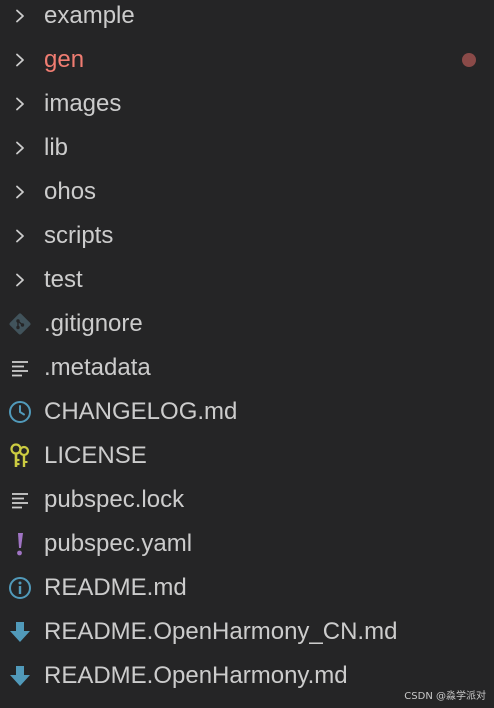 This screenshot has height=708, width=494. I want to click on watermark-text: CSDN @淼学派对, so click(445, 696).